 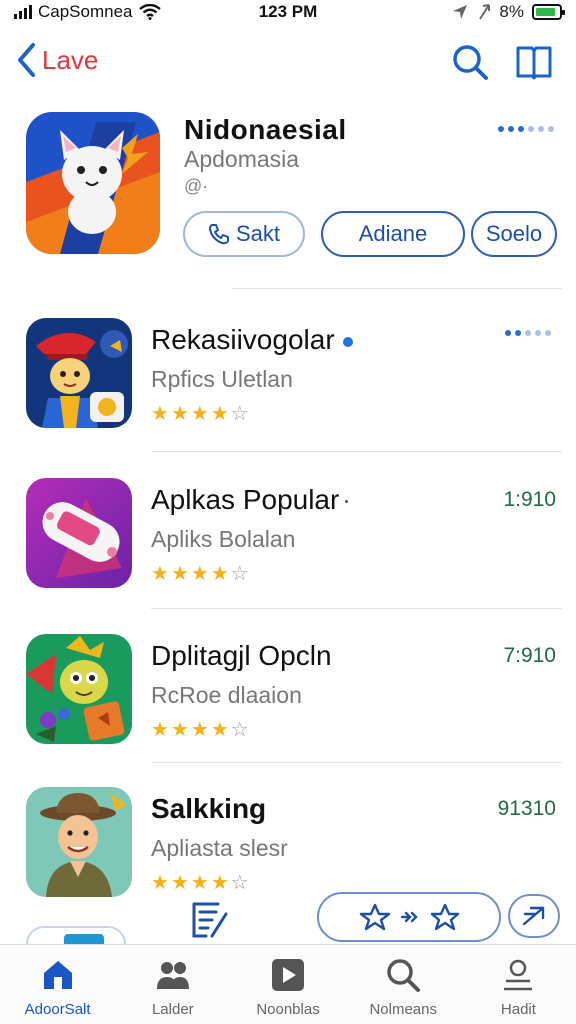 What do you see at coordinates (226, 695) in the screenshot?
I see `app-subtitle: RcRoe dlaaion` at bounding box center [226, 695].